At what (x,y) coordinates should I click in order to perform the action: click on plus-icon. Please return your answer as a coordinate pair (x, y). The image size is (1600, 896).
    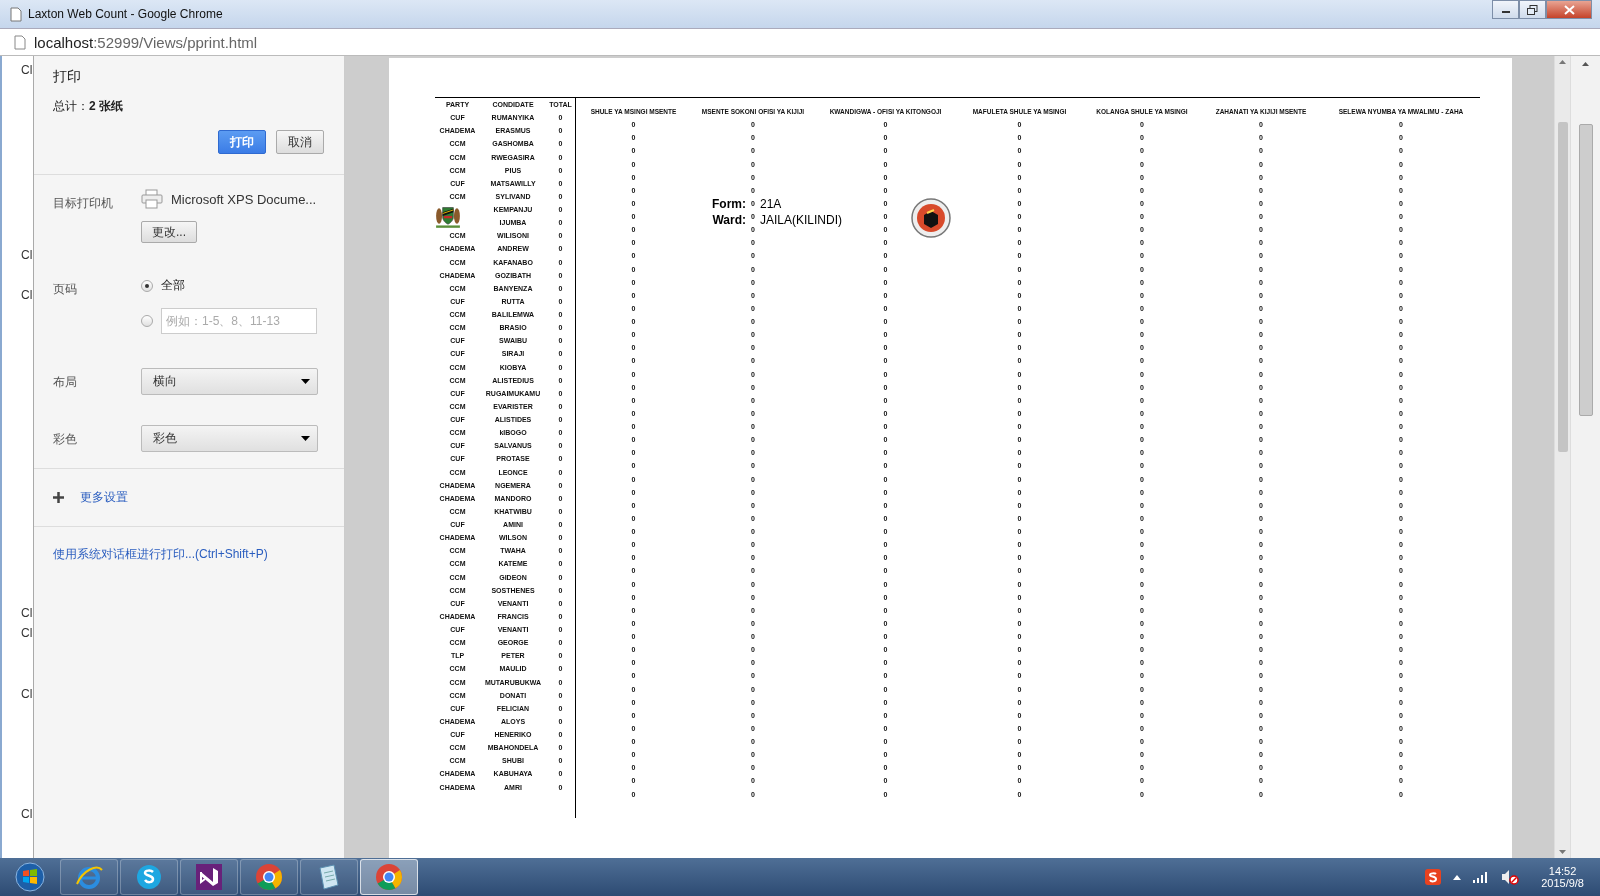
    Looking at the image, I should click on (58, 497).